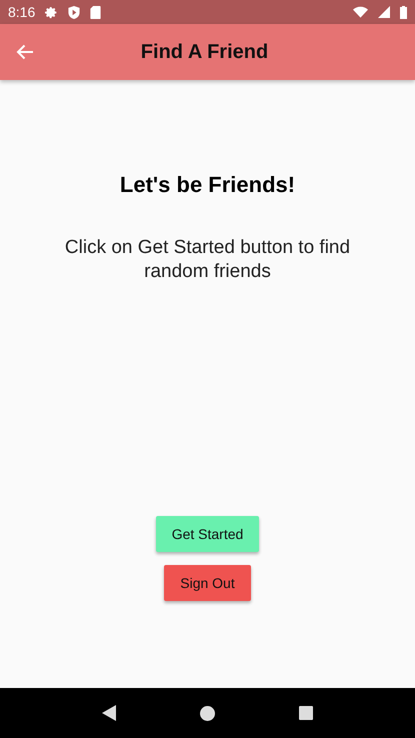 The image size is (415, 738). Describe the element at coordinates (208, 534) in the screenshot. I see `get-started-button: Get Started` at that location.